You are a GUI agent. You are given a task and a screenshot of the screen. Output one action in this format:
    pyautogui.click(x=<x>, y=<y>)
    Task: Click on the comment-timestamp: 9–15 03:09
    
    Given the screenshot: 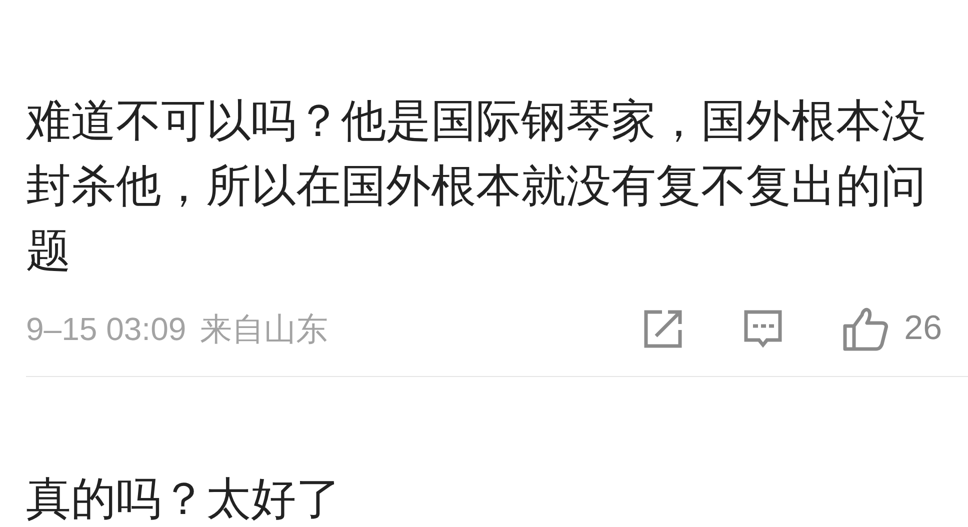 What is the action you would take?
    pyautogui.click(x=106, y=329)
    